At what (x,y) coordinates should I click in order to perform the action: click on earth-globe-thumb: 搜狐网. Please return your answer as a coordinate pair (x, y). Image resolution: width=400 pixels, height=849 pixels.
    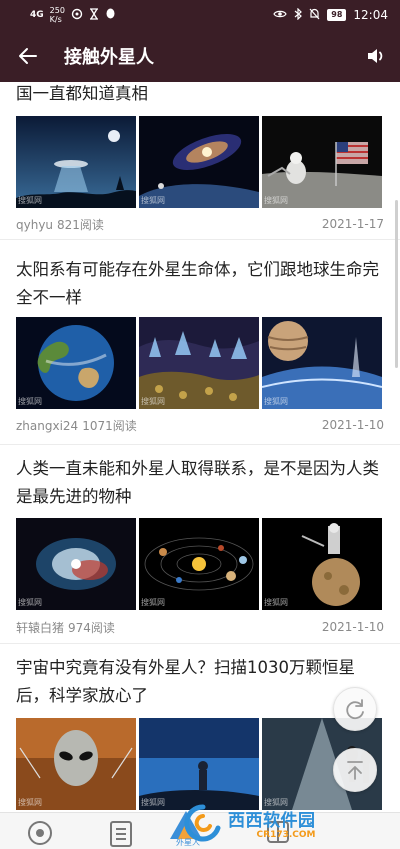
    Looking at the image, I should click on (76, 363).